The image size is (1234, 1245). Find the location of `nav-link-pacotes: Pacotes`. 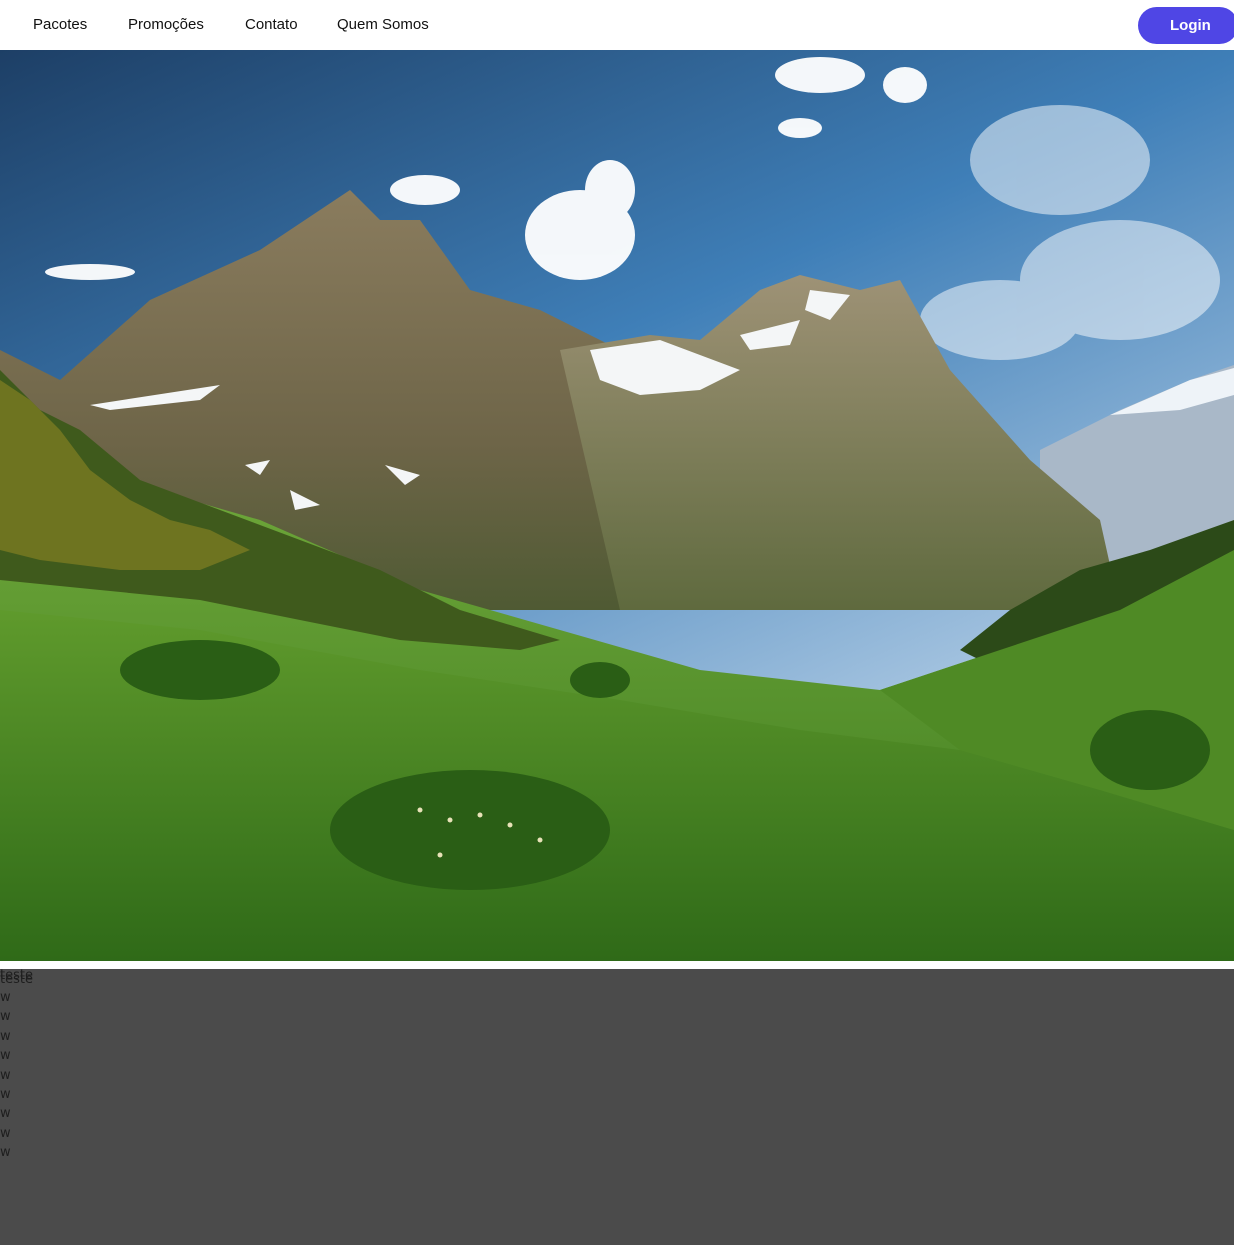

nav-link-pacotes: Pacotes is located at coordinates (60, 24).